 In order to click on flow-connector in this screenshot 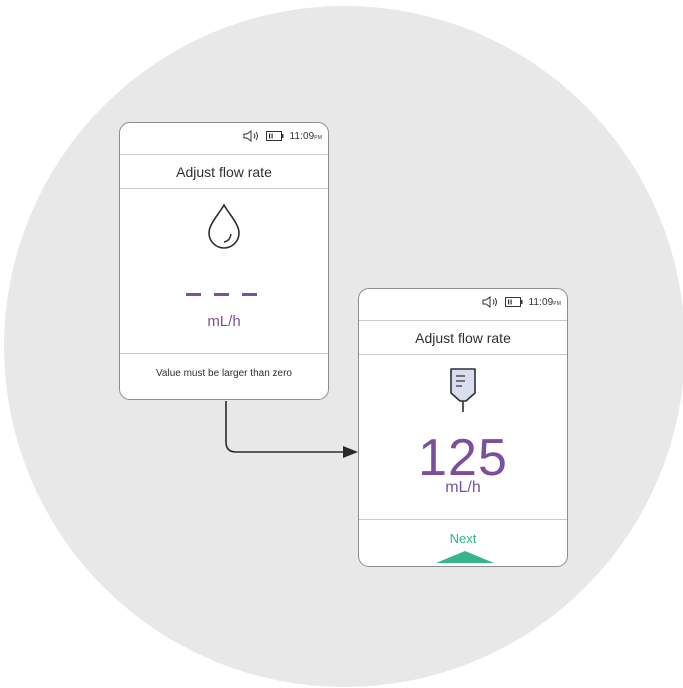, I will do `click(291, 429)`.